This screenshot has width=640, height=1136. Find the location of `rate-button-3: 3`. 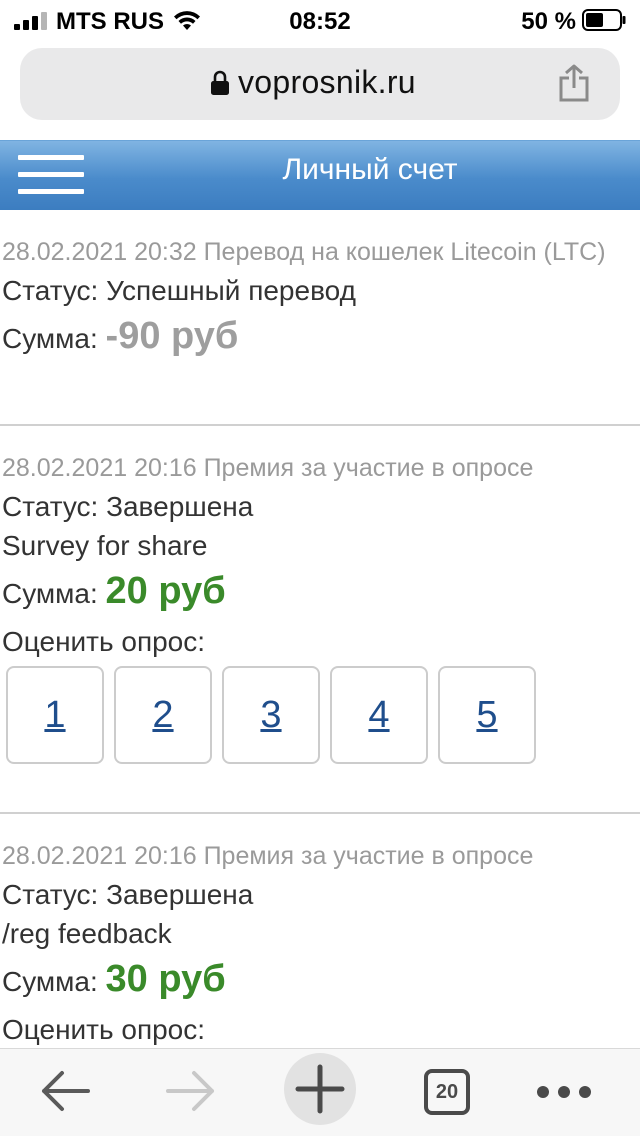

rate-button-3: 3 is located at coordinates (271, 715).